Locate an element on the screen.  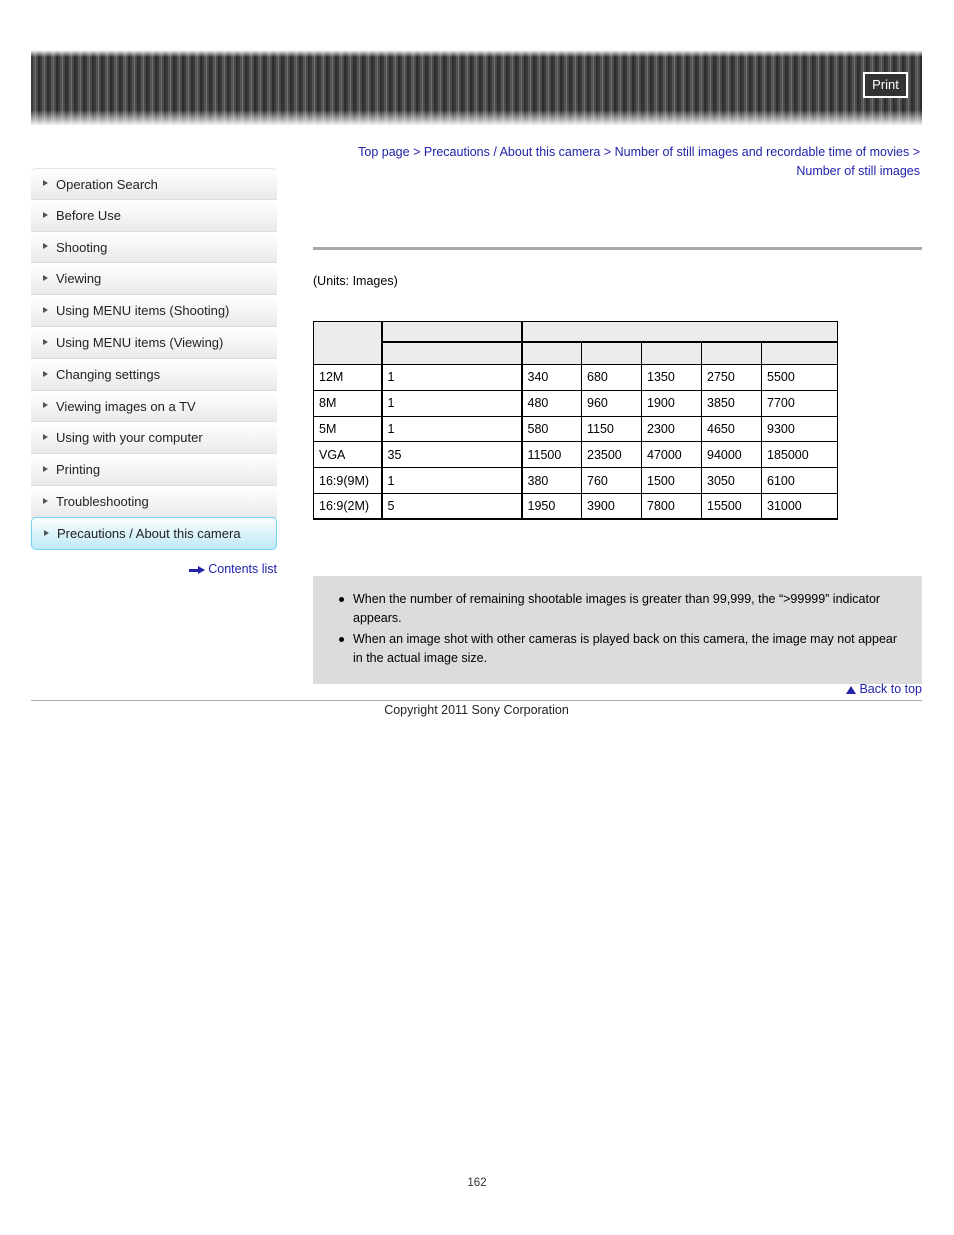
cell-card-3: 47000 is located at coordinates (671, 455).